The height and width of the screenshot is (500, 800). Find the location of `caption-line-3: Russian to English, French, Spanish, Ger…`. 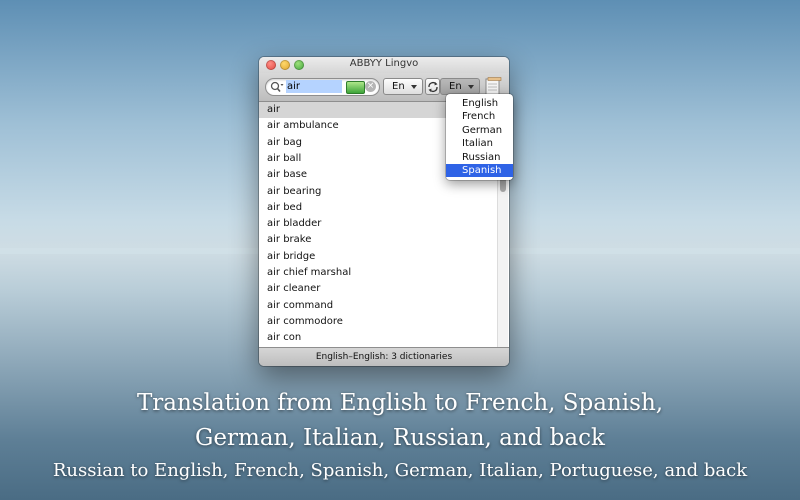

caption-line-3: Russian to English, French, Spanish, Ger… is located at coordinates (400, 470).